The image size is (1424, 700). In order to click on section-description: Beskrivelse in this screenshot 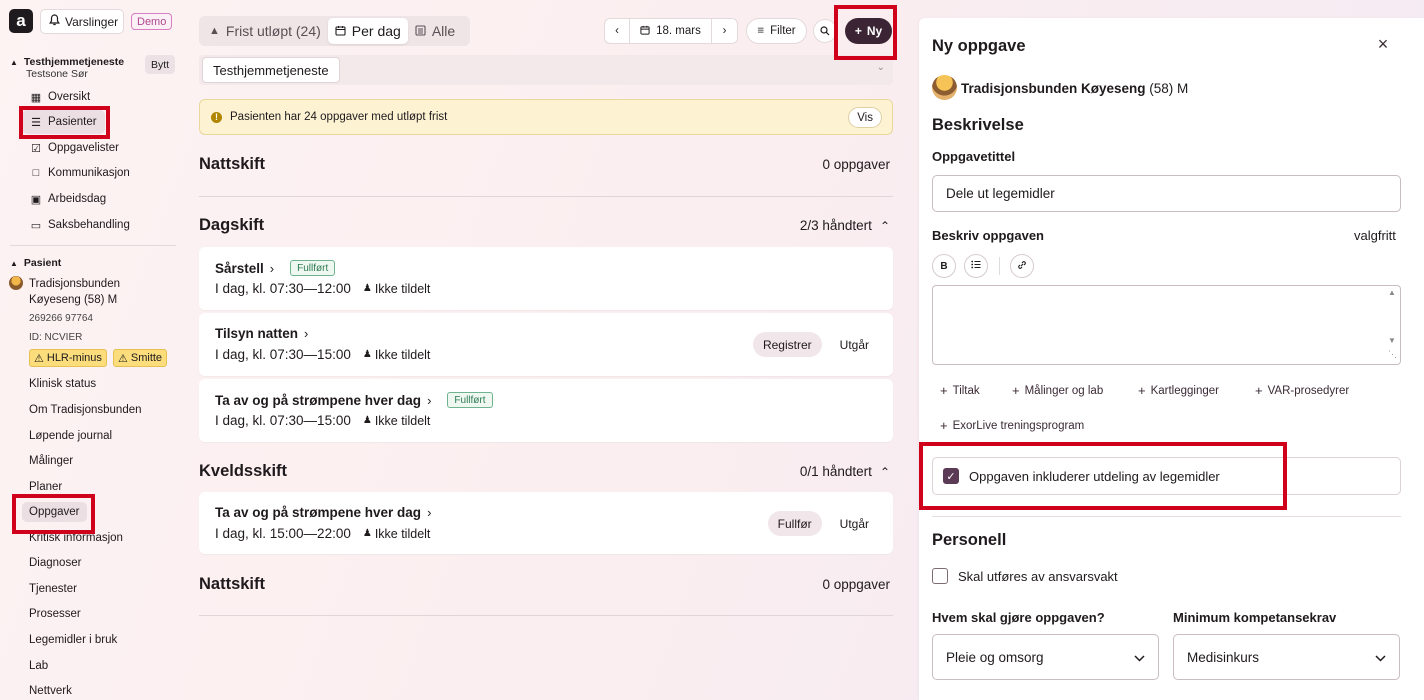, I will do `click(978, 125)`.